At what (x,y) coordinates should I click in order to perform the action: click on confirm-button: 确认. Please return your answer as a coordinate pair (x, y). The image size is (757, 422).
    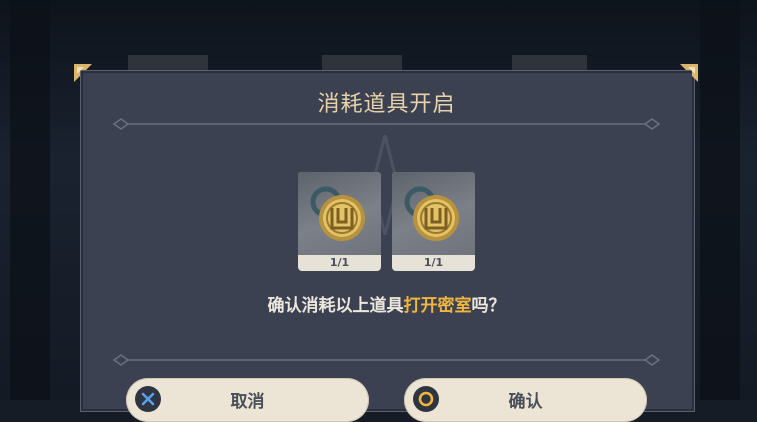
    Looking at the image, I should click on (525, 400).